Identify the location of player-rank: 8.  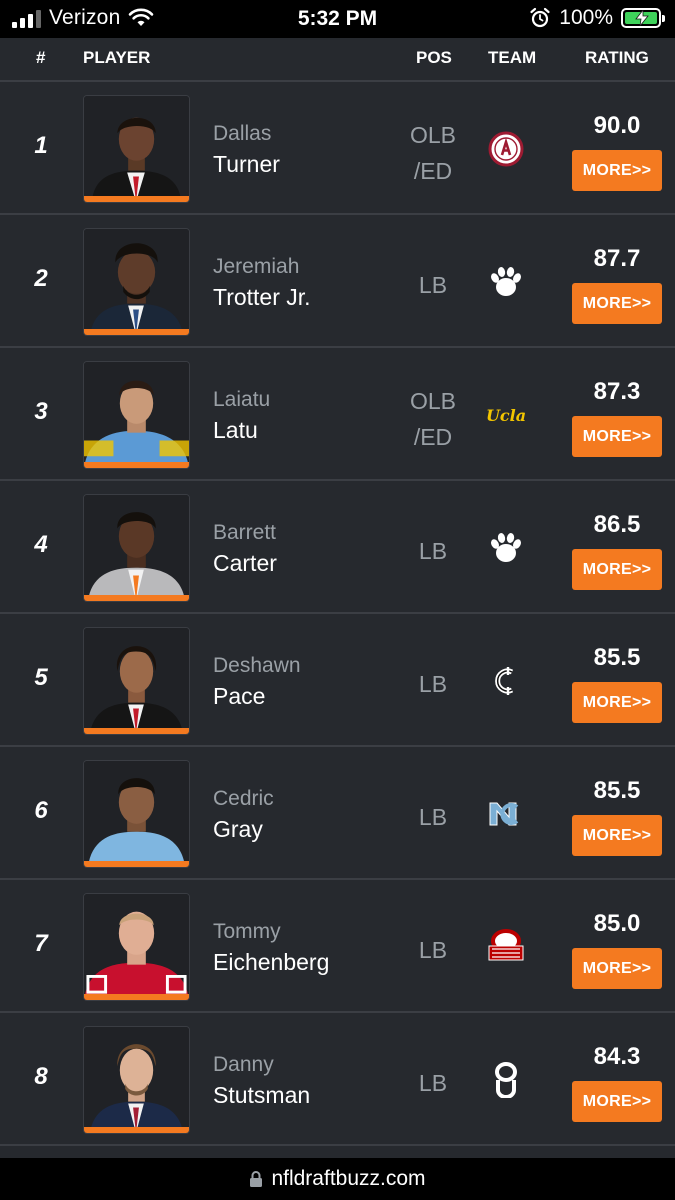
(41, 1076).